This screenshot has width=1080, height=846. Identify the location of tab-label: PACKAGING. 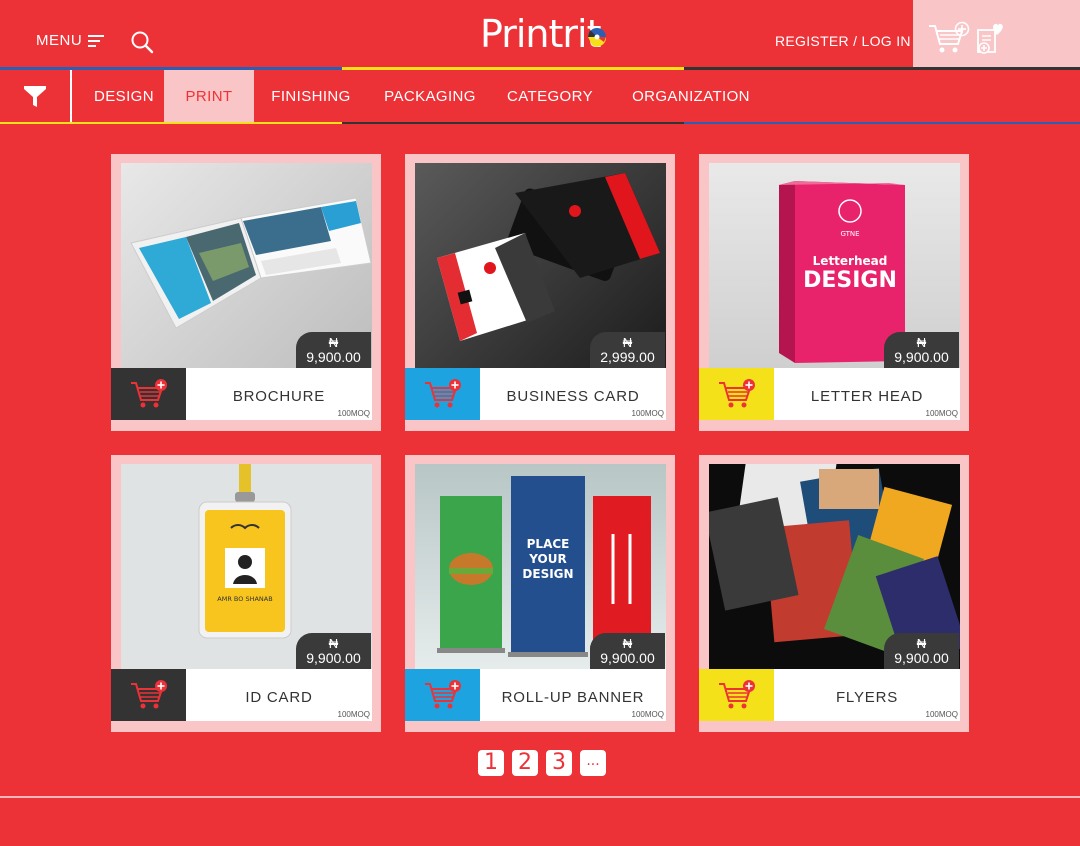
(430, 96).